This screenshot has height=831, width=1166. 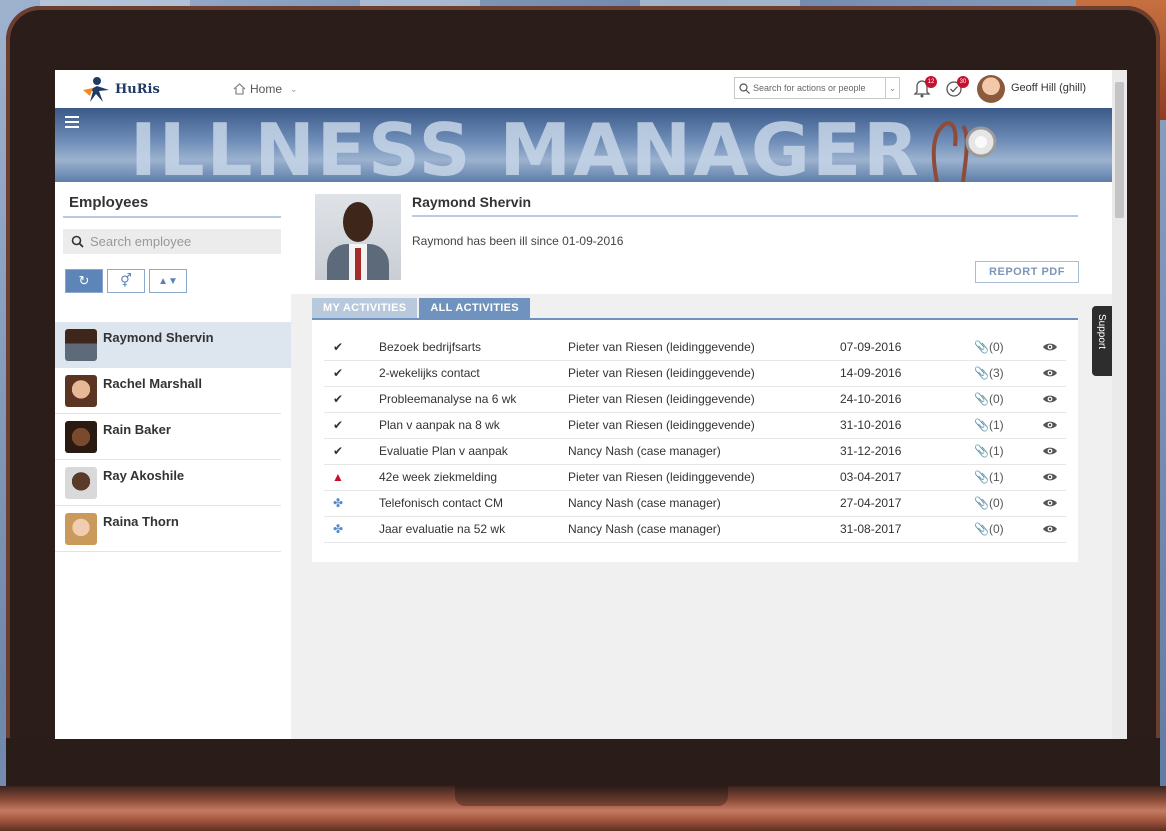 I want to click on stethoscope-icon, so click(x=964, y=151).